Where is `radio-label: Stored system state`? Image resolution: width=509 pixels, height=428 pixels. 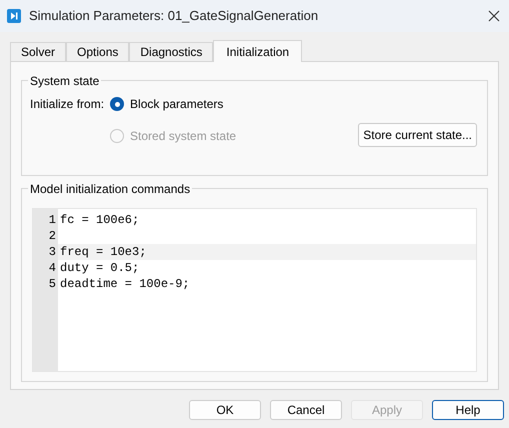
radio-label: Stored system state is located at coordinates (183, 136).